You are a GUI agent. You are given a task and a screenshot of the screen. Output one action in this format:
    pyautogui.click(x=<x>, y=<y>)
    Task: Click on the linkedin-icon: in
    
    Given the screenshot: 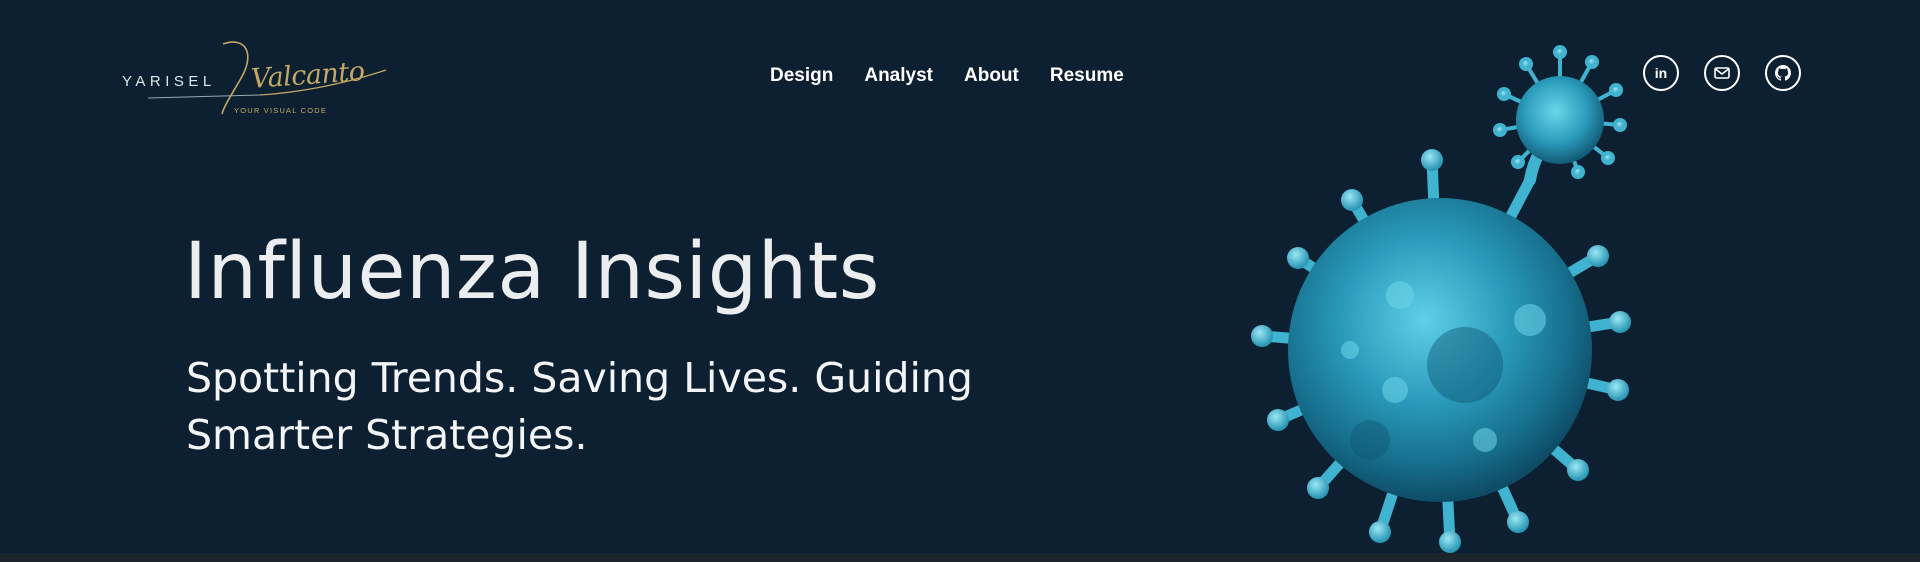 What is the action you would take?
    pyautogui.click(x=1661, y=73)
    